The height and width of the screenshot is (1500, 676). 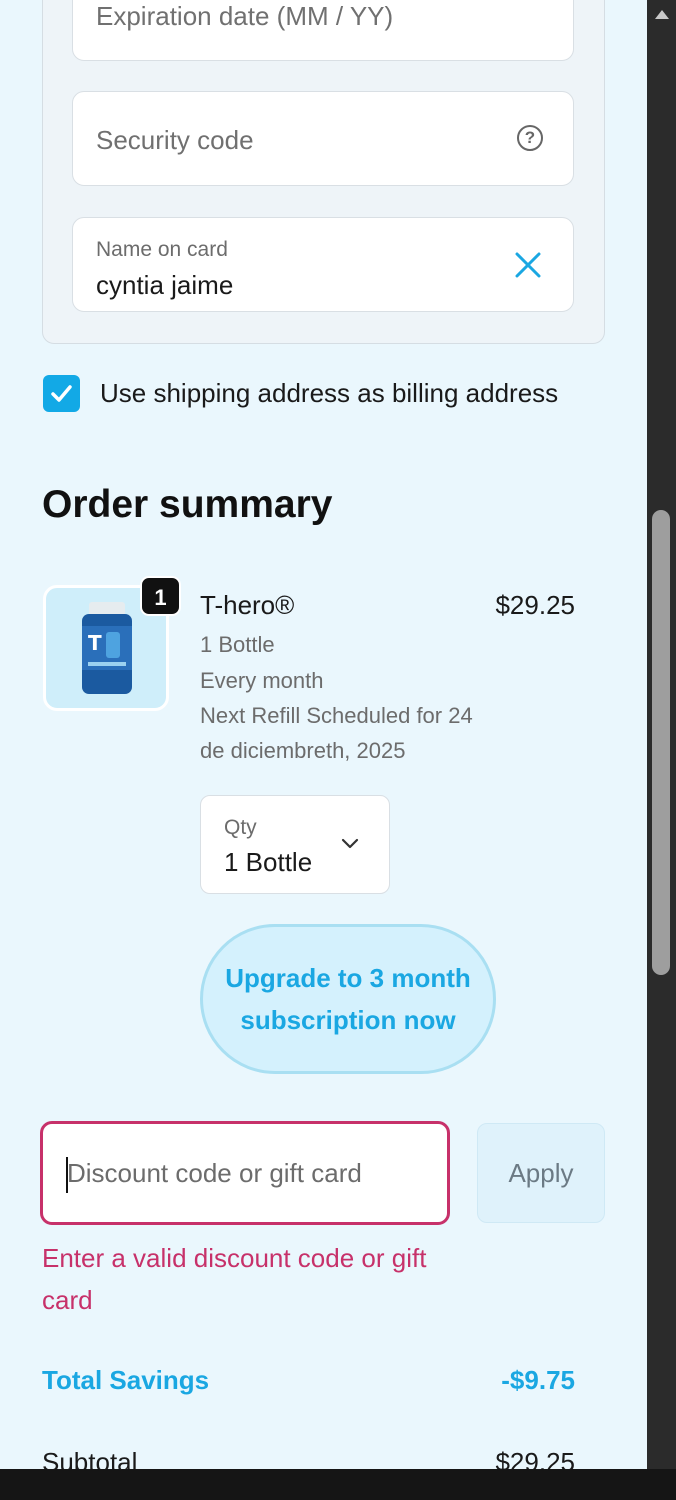 What do you see at coordinates (90, 1458) in the screenshot?
I see `subtotal-label: Subtotal` at bounding box center [90, 1458].